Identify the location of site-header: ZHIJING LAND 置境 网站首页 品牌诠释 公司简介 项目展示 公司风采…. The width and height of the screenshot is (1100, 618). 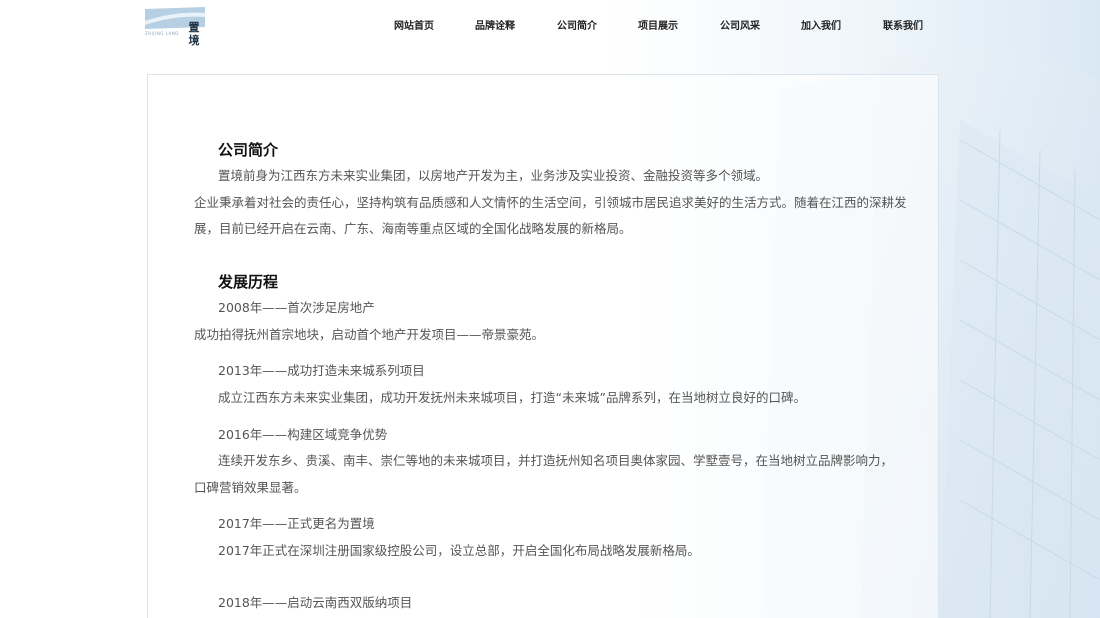
(550, 26).